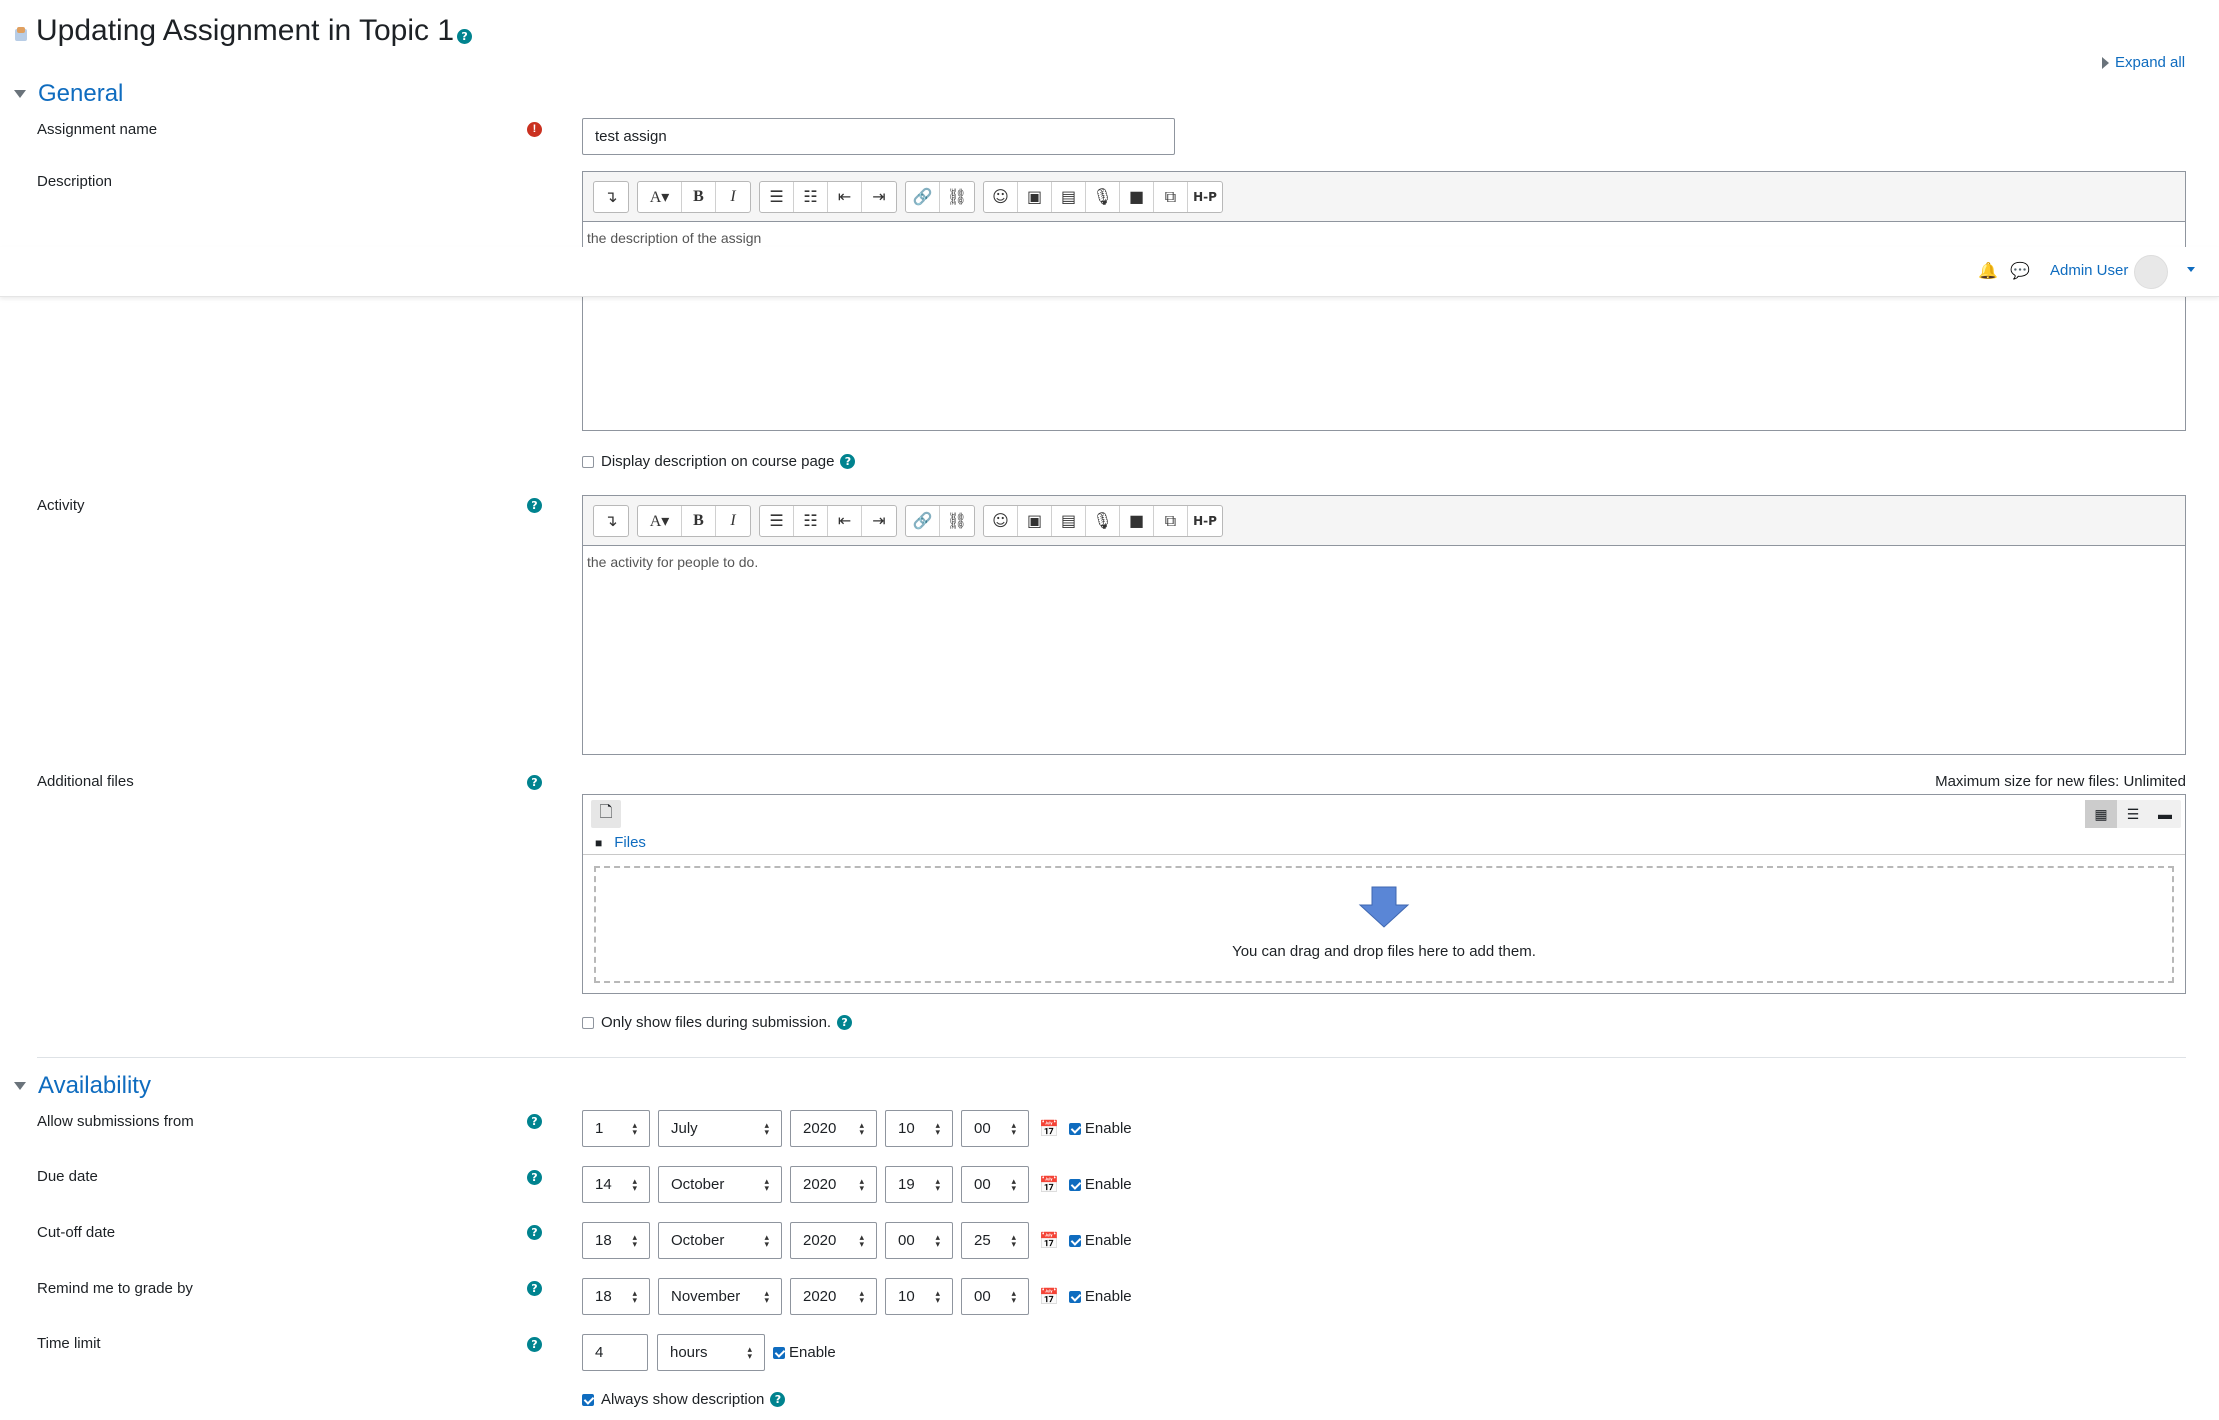  What do you see at coordinates (616, 1128) in the screenshot?
I see `day-select: 1 ▴ ▾` at bounding box center [616, 1128].